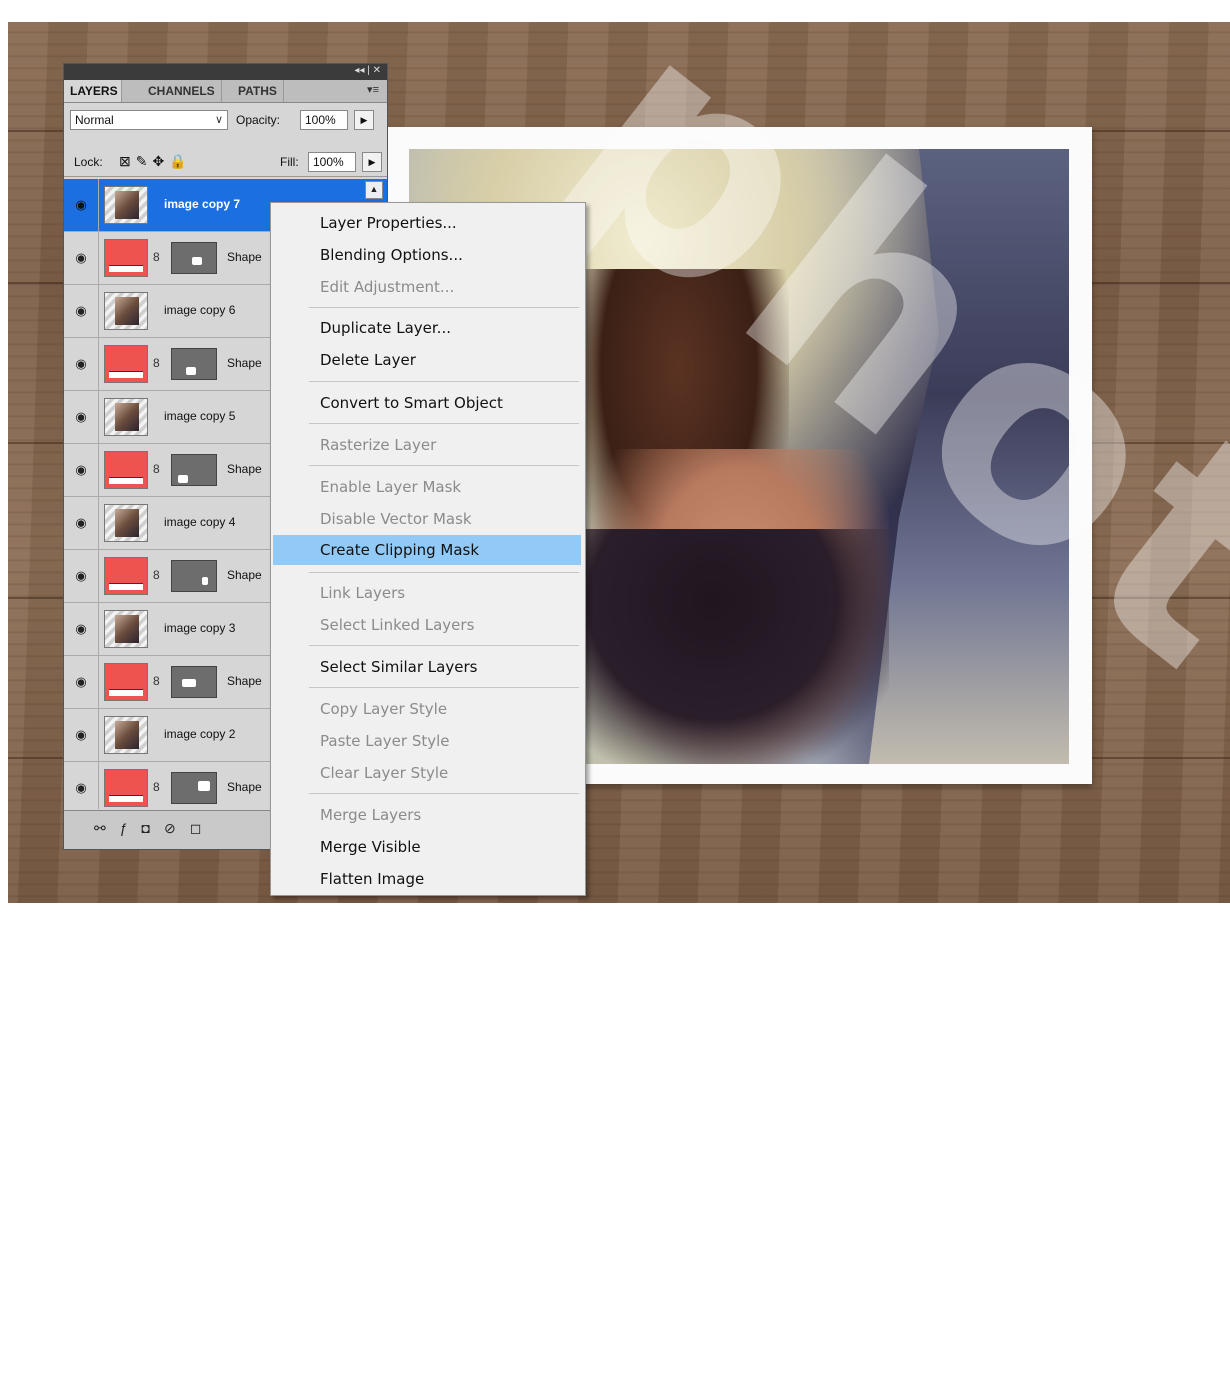 This screenshot has width=1230, height=1397. Describe the element at coordinates (202, 204) in the screenshot. I see `layer-name: image copy 7` at that location.